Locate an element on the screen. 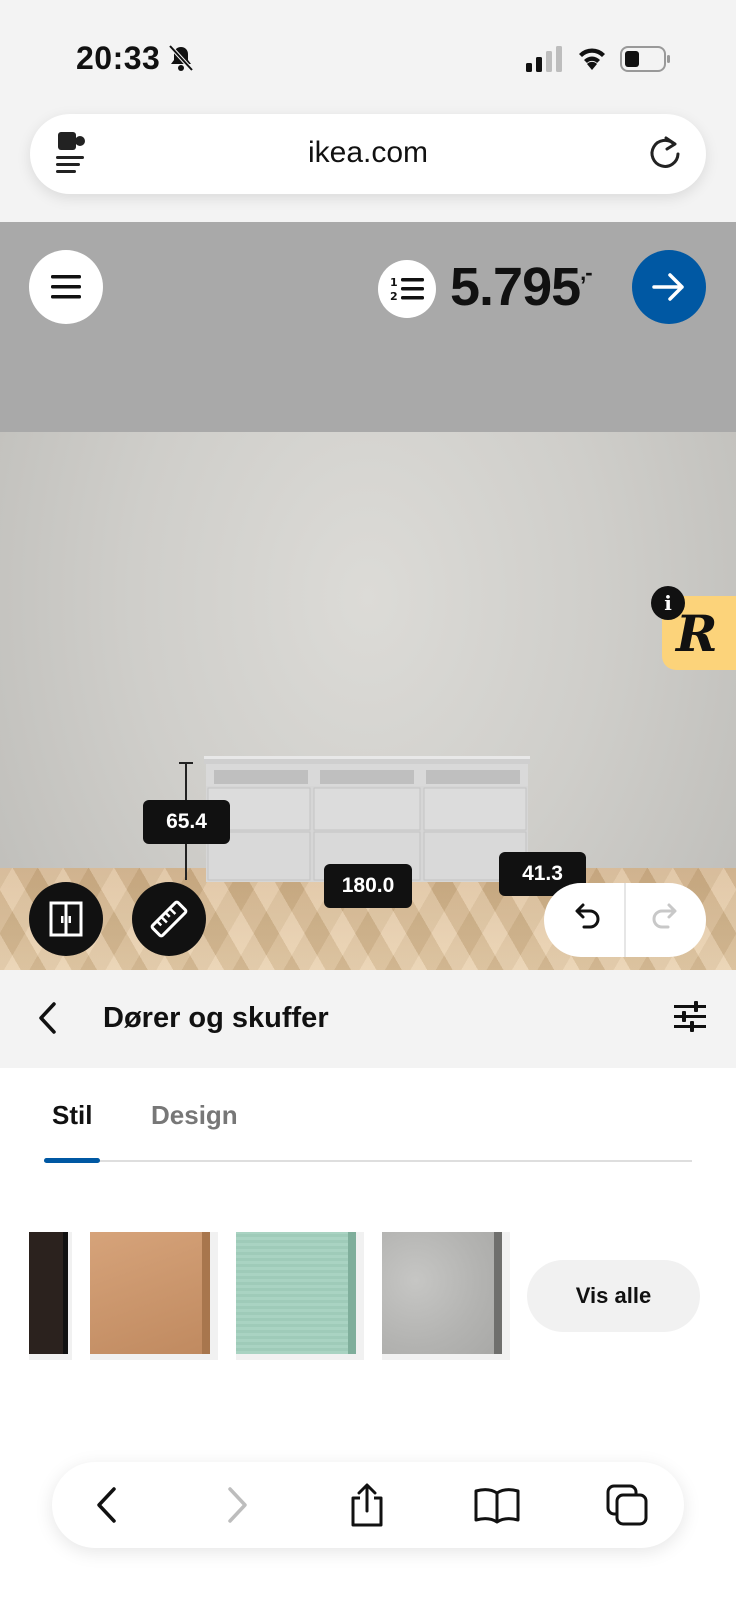  swatch-light-green is located at coordinates (300, 1296).